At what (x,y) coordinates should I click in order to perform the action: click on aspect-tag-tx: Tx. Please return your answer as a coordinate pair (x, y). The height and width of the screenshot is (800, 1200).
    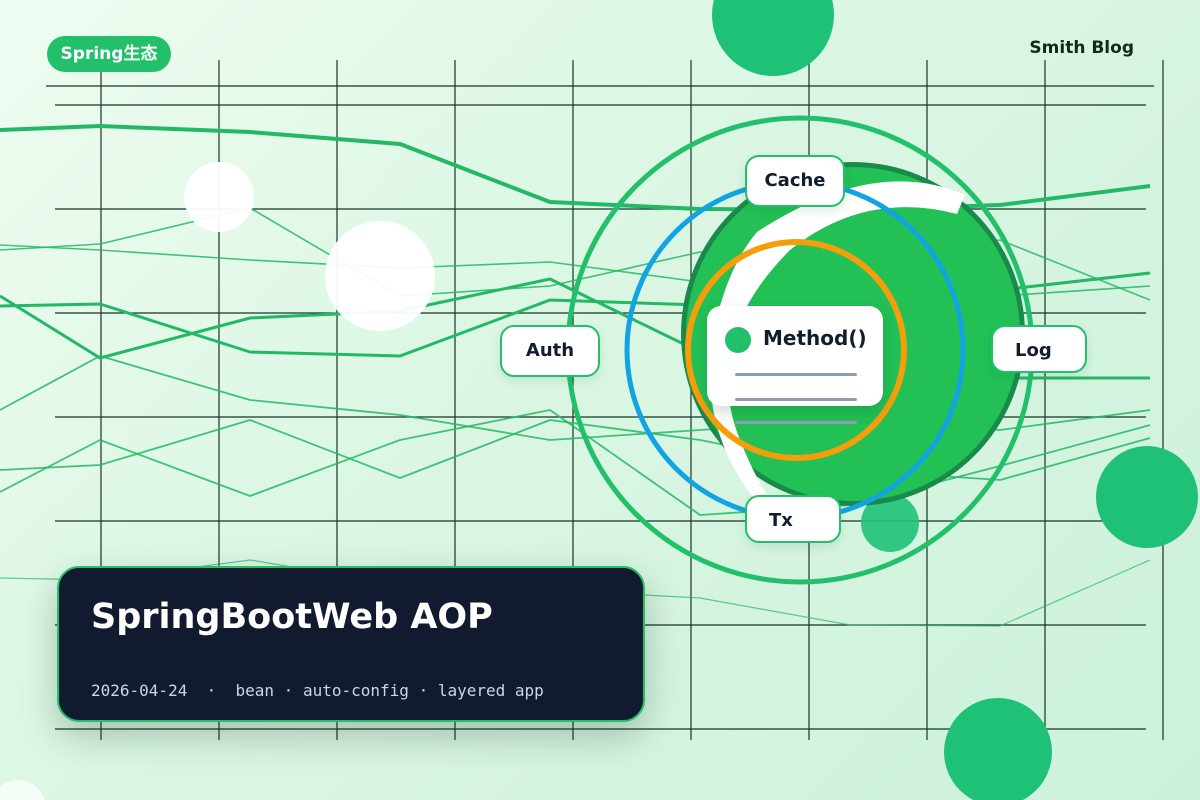
    Looking at the image, I should click on (793, 519).